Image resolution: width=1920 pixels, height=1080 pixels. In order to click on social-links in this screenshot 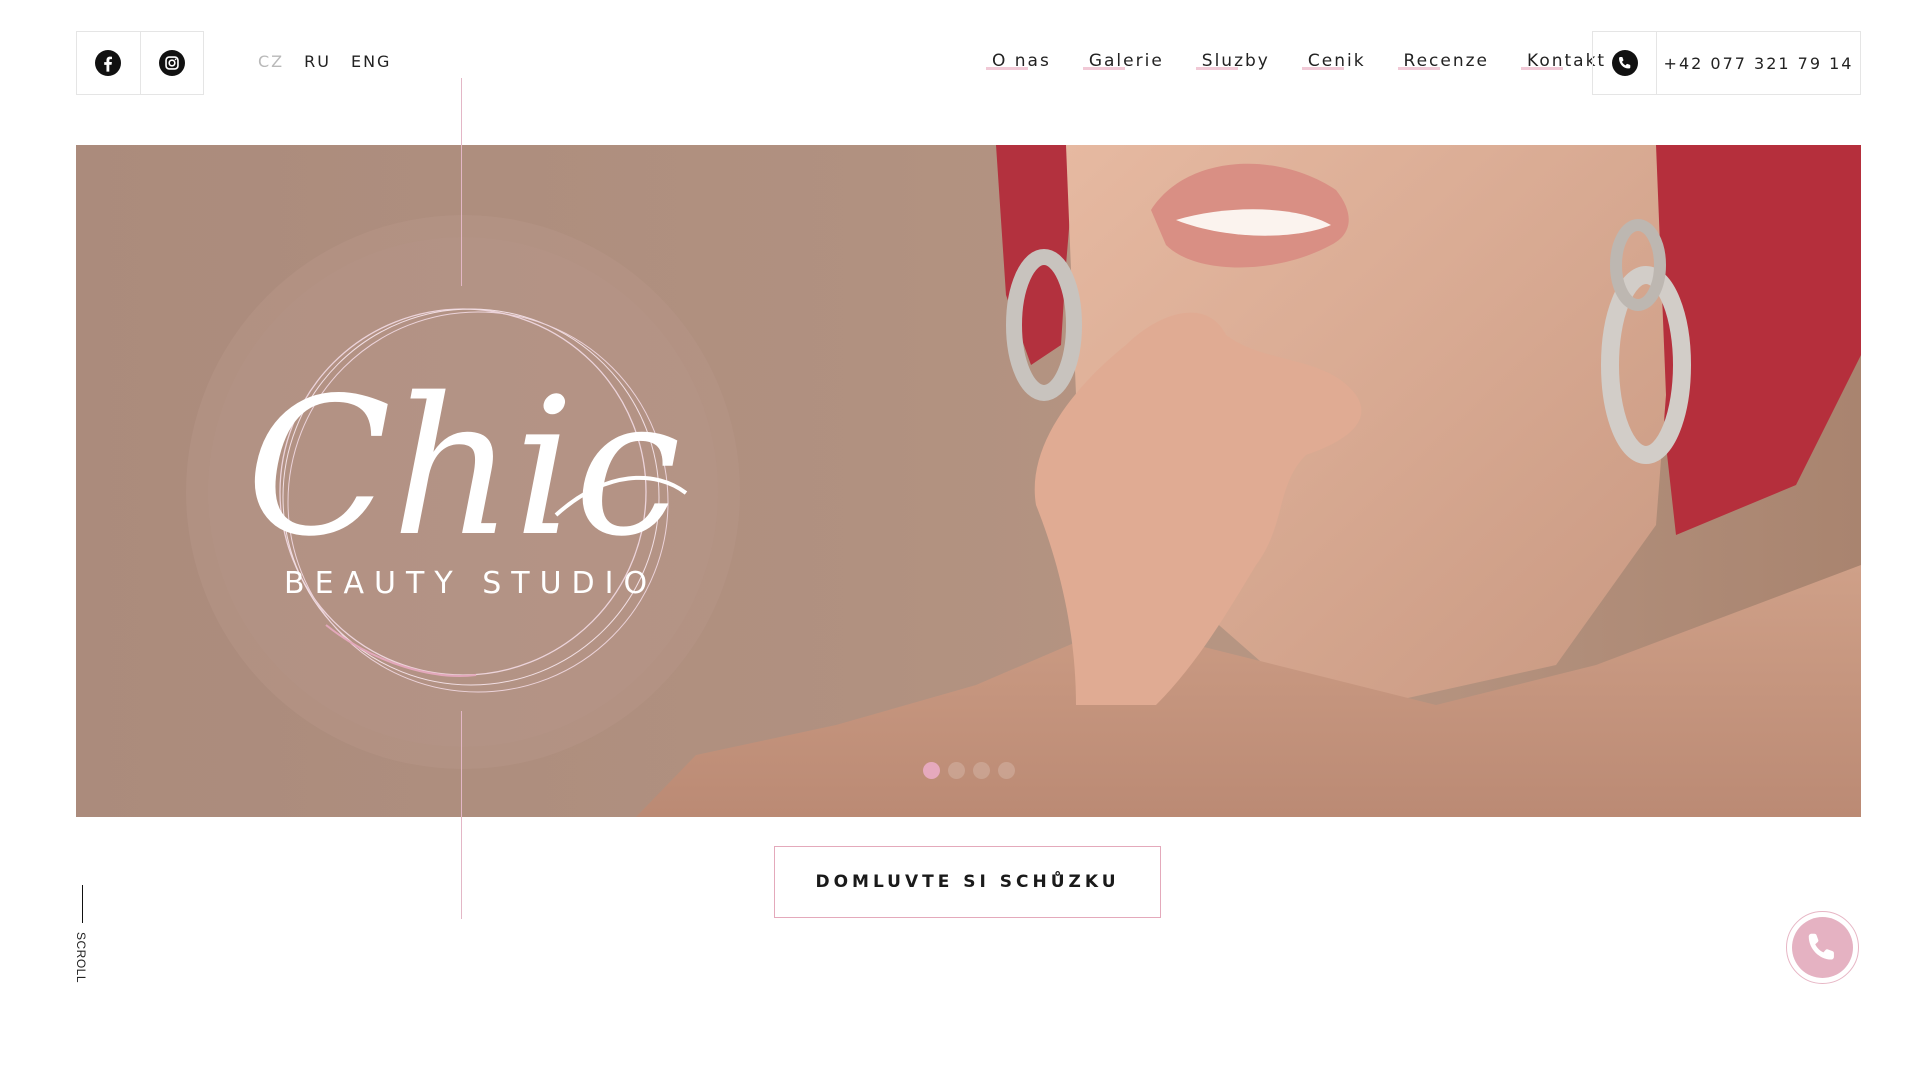, I will do `click(140, 63)`.